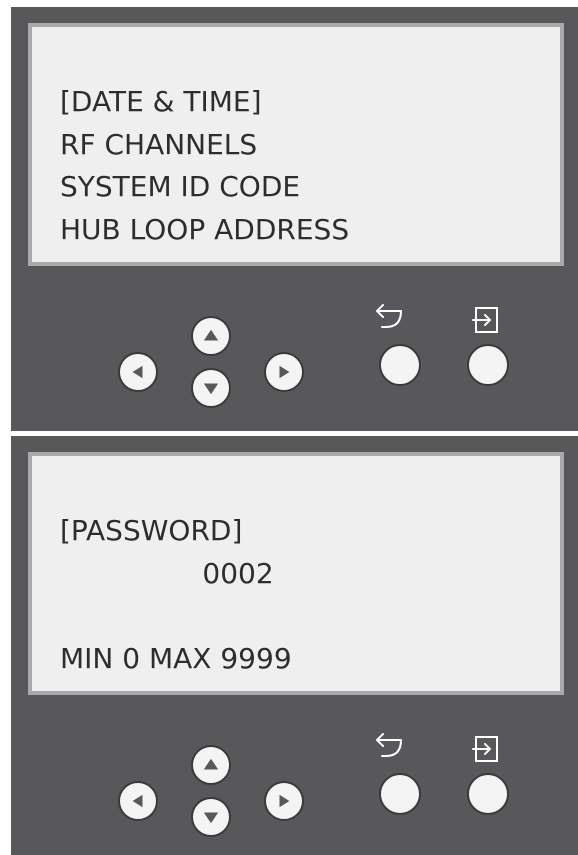 Image resolution: width=578 pixels, height=855 pixels. Describe the element at coordinates (180, 186) in the screenshot. I see `menu-item-system-id-code: SYSTEM ID CODE` at that location.